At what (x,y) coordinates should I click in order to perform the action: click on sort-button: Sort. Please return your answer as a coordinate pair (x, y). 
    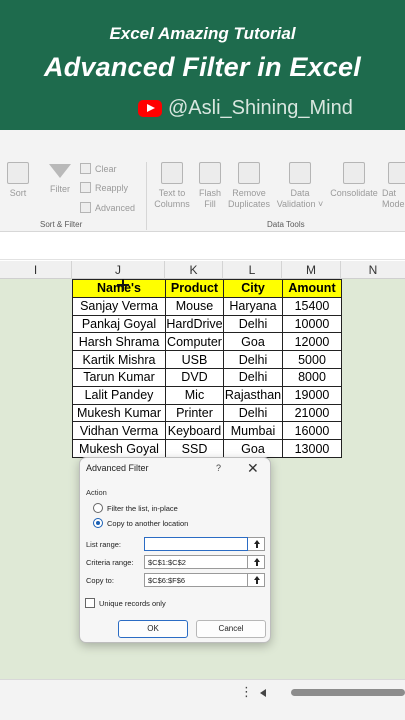
    Looking at the image, I should click on (18, 180).